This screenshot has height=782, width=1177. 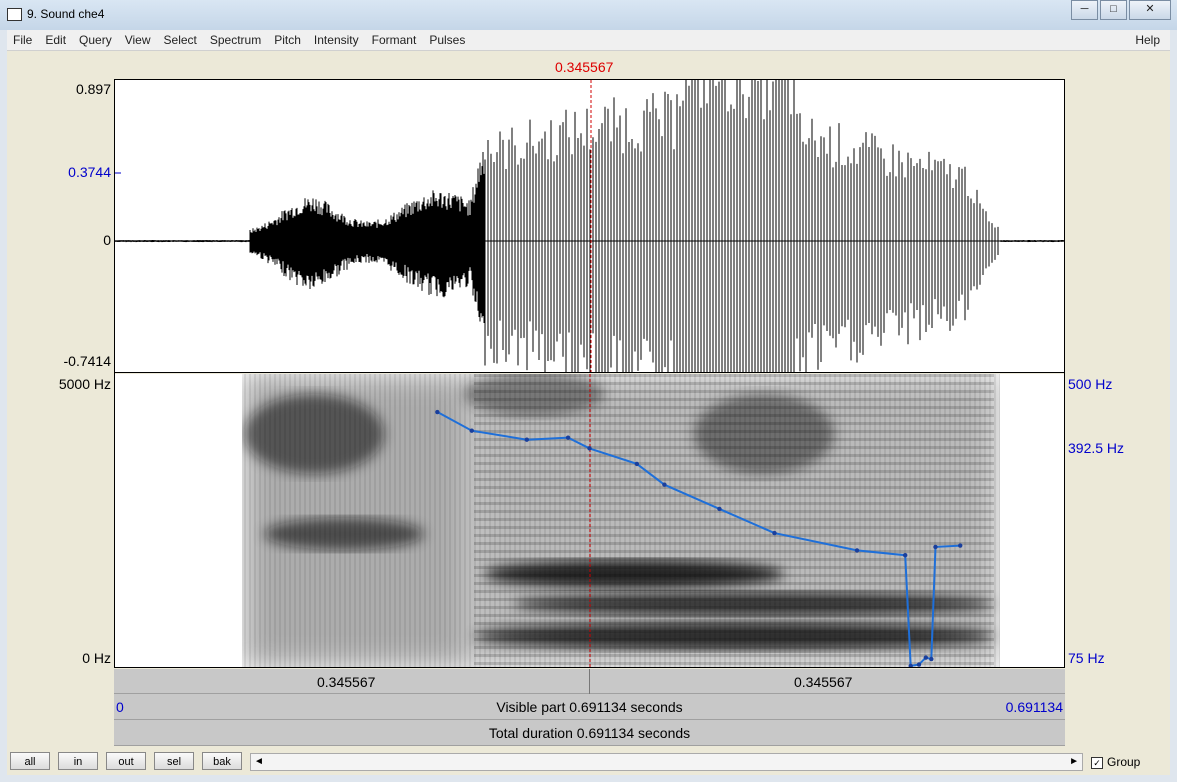 What do you see at coordinates (174, 761) in the screenshot?
I see `zoom-selection-button: sel` at bounding box center [174, 761].